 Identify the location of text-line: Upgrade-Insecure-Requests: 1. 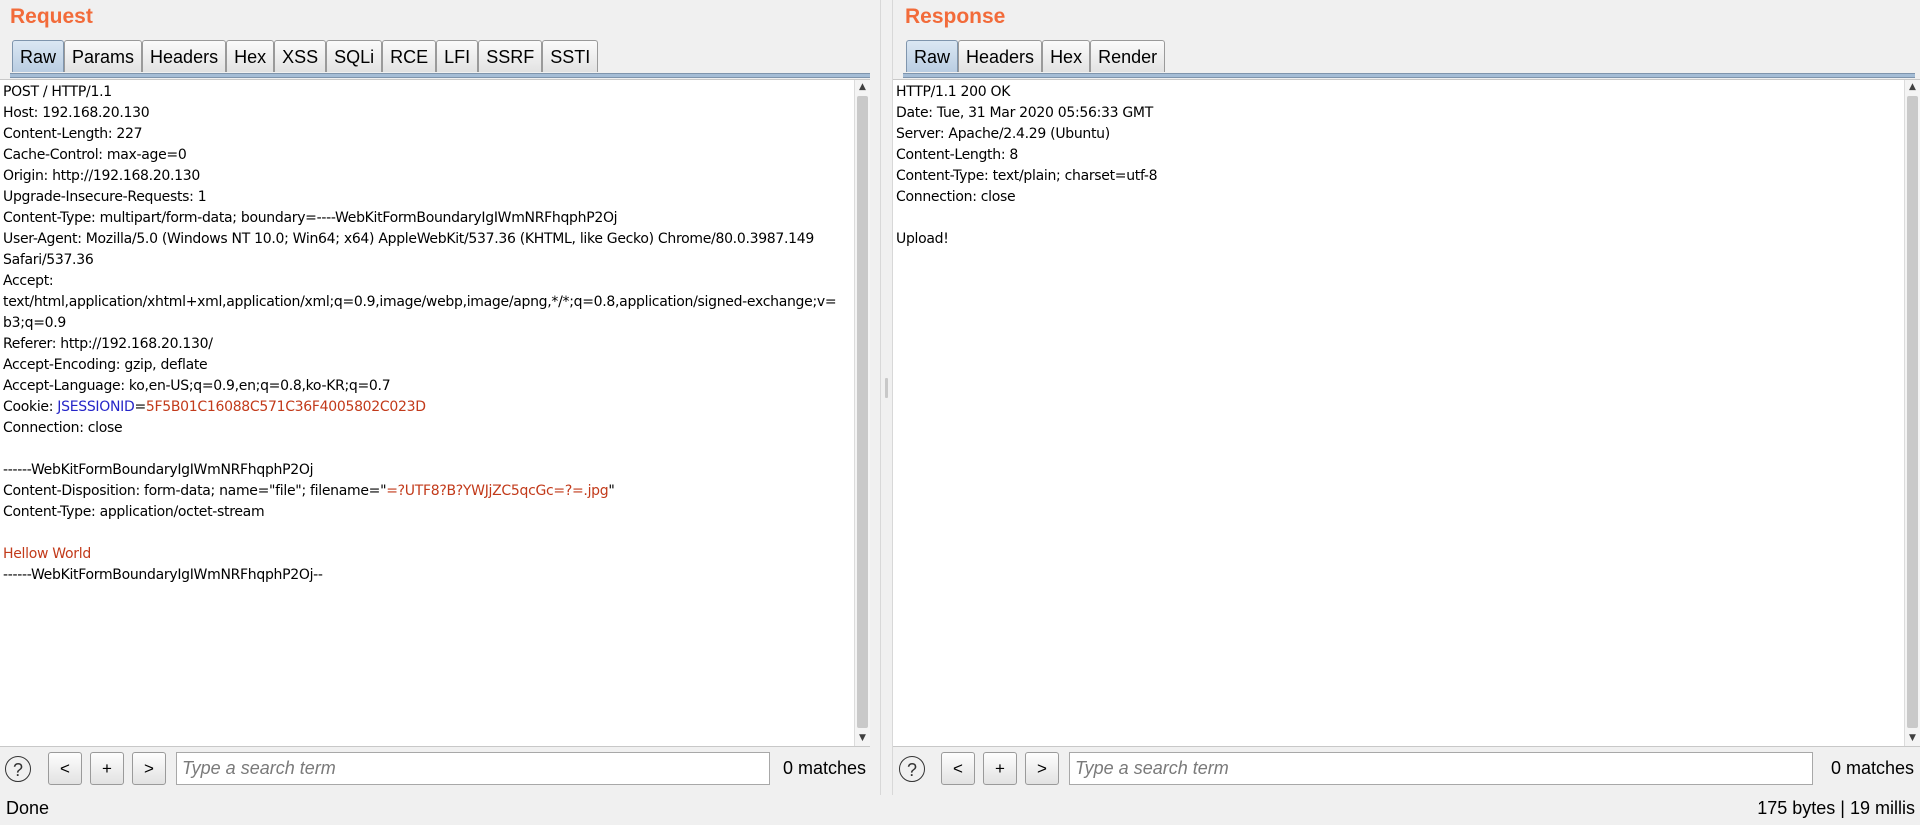
(105, 197).